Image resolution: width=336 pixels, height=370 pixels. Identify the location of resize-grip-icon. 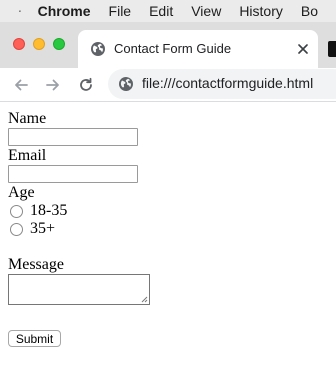
(144, 299).